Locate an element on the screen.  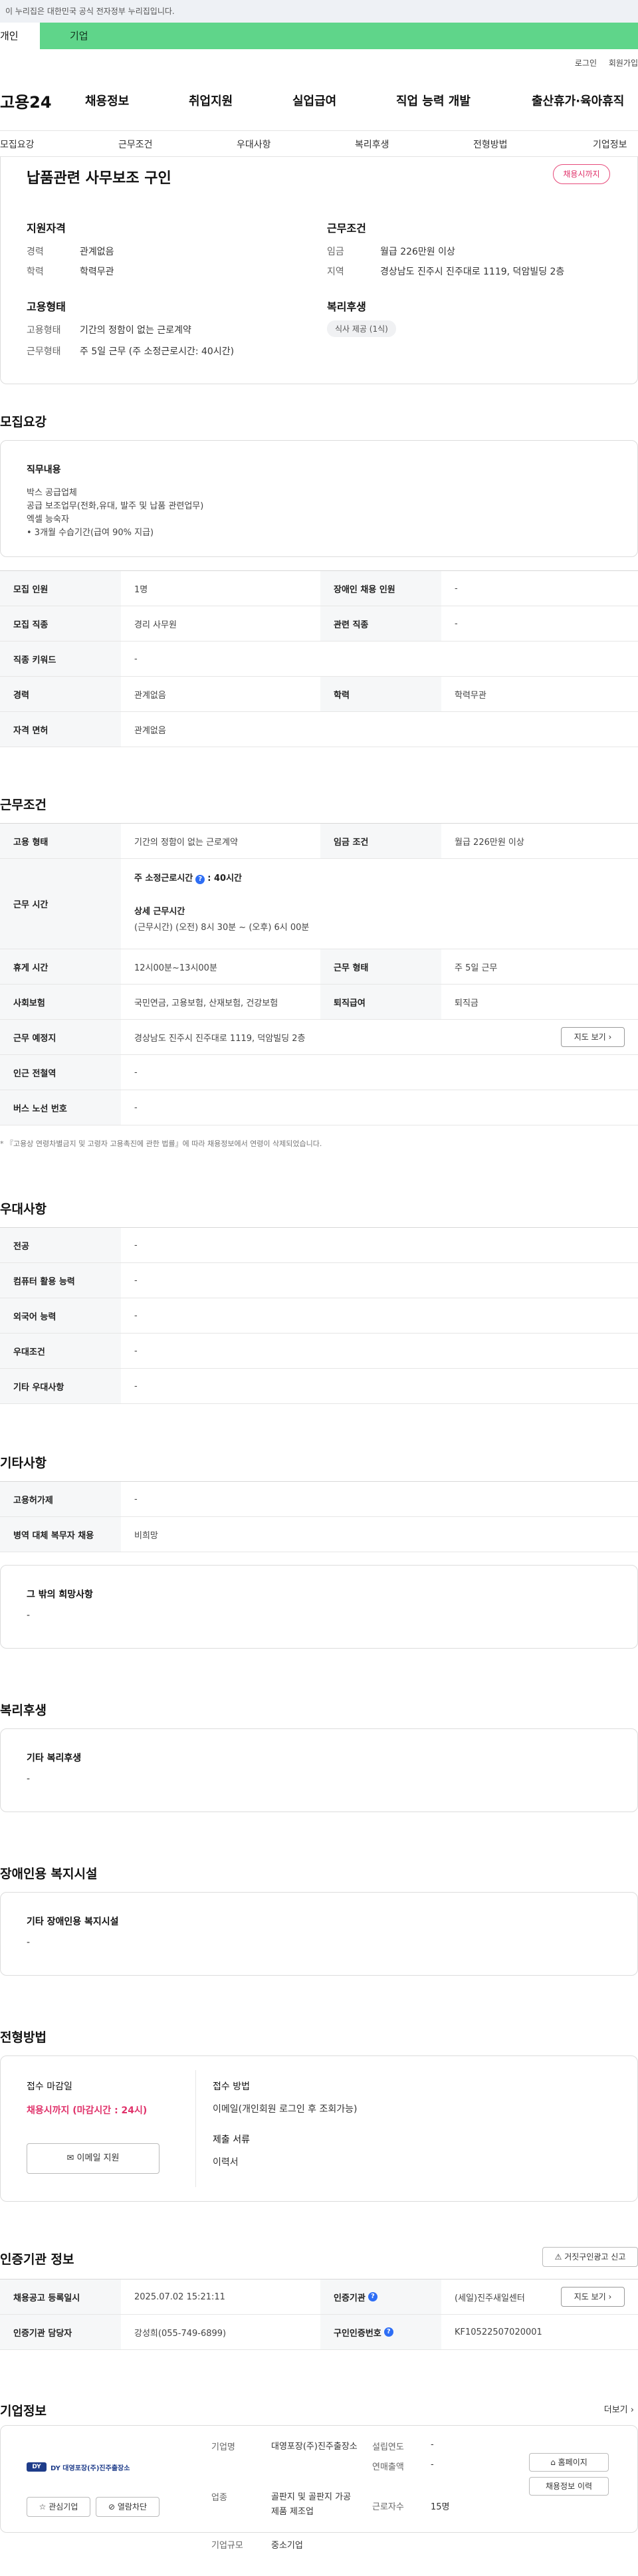
table-row: 기타 우대사항 - is located at coordinates (319, 1386).